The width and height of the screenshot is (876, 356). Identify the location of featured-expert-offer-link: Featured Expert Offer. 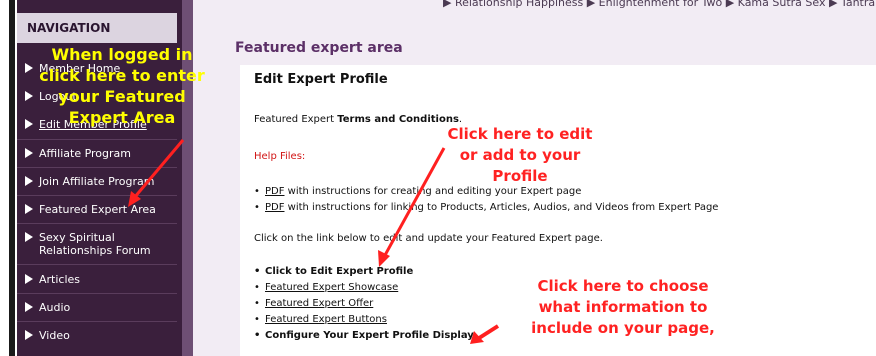
(319, 303).